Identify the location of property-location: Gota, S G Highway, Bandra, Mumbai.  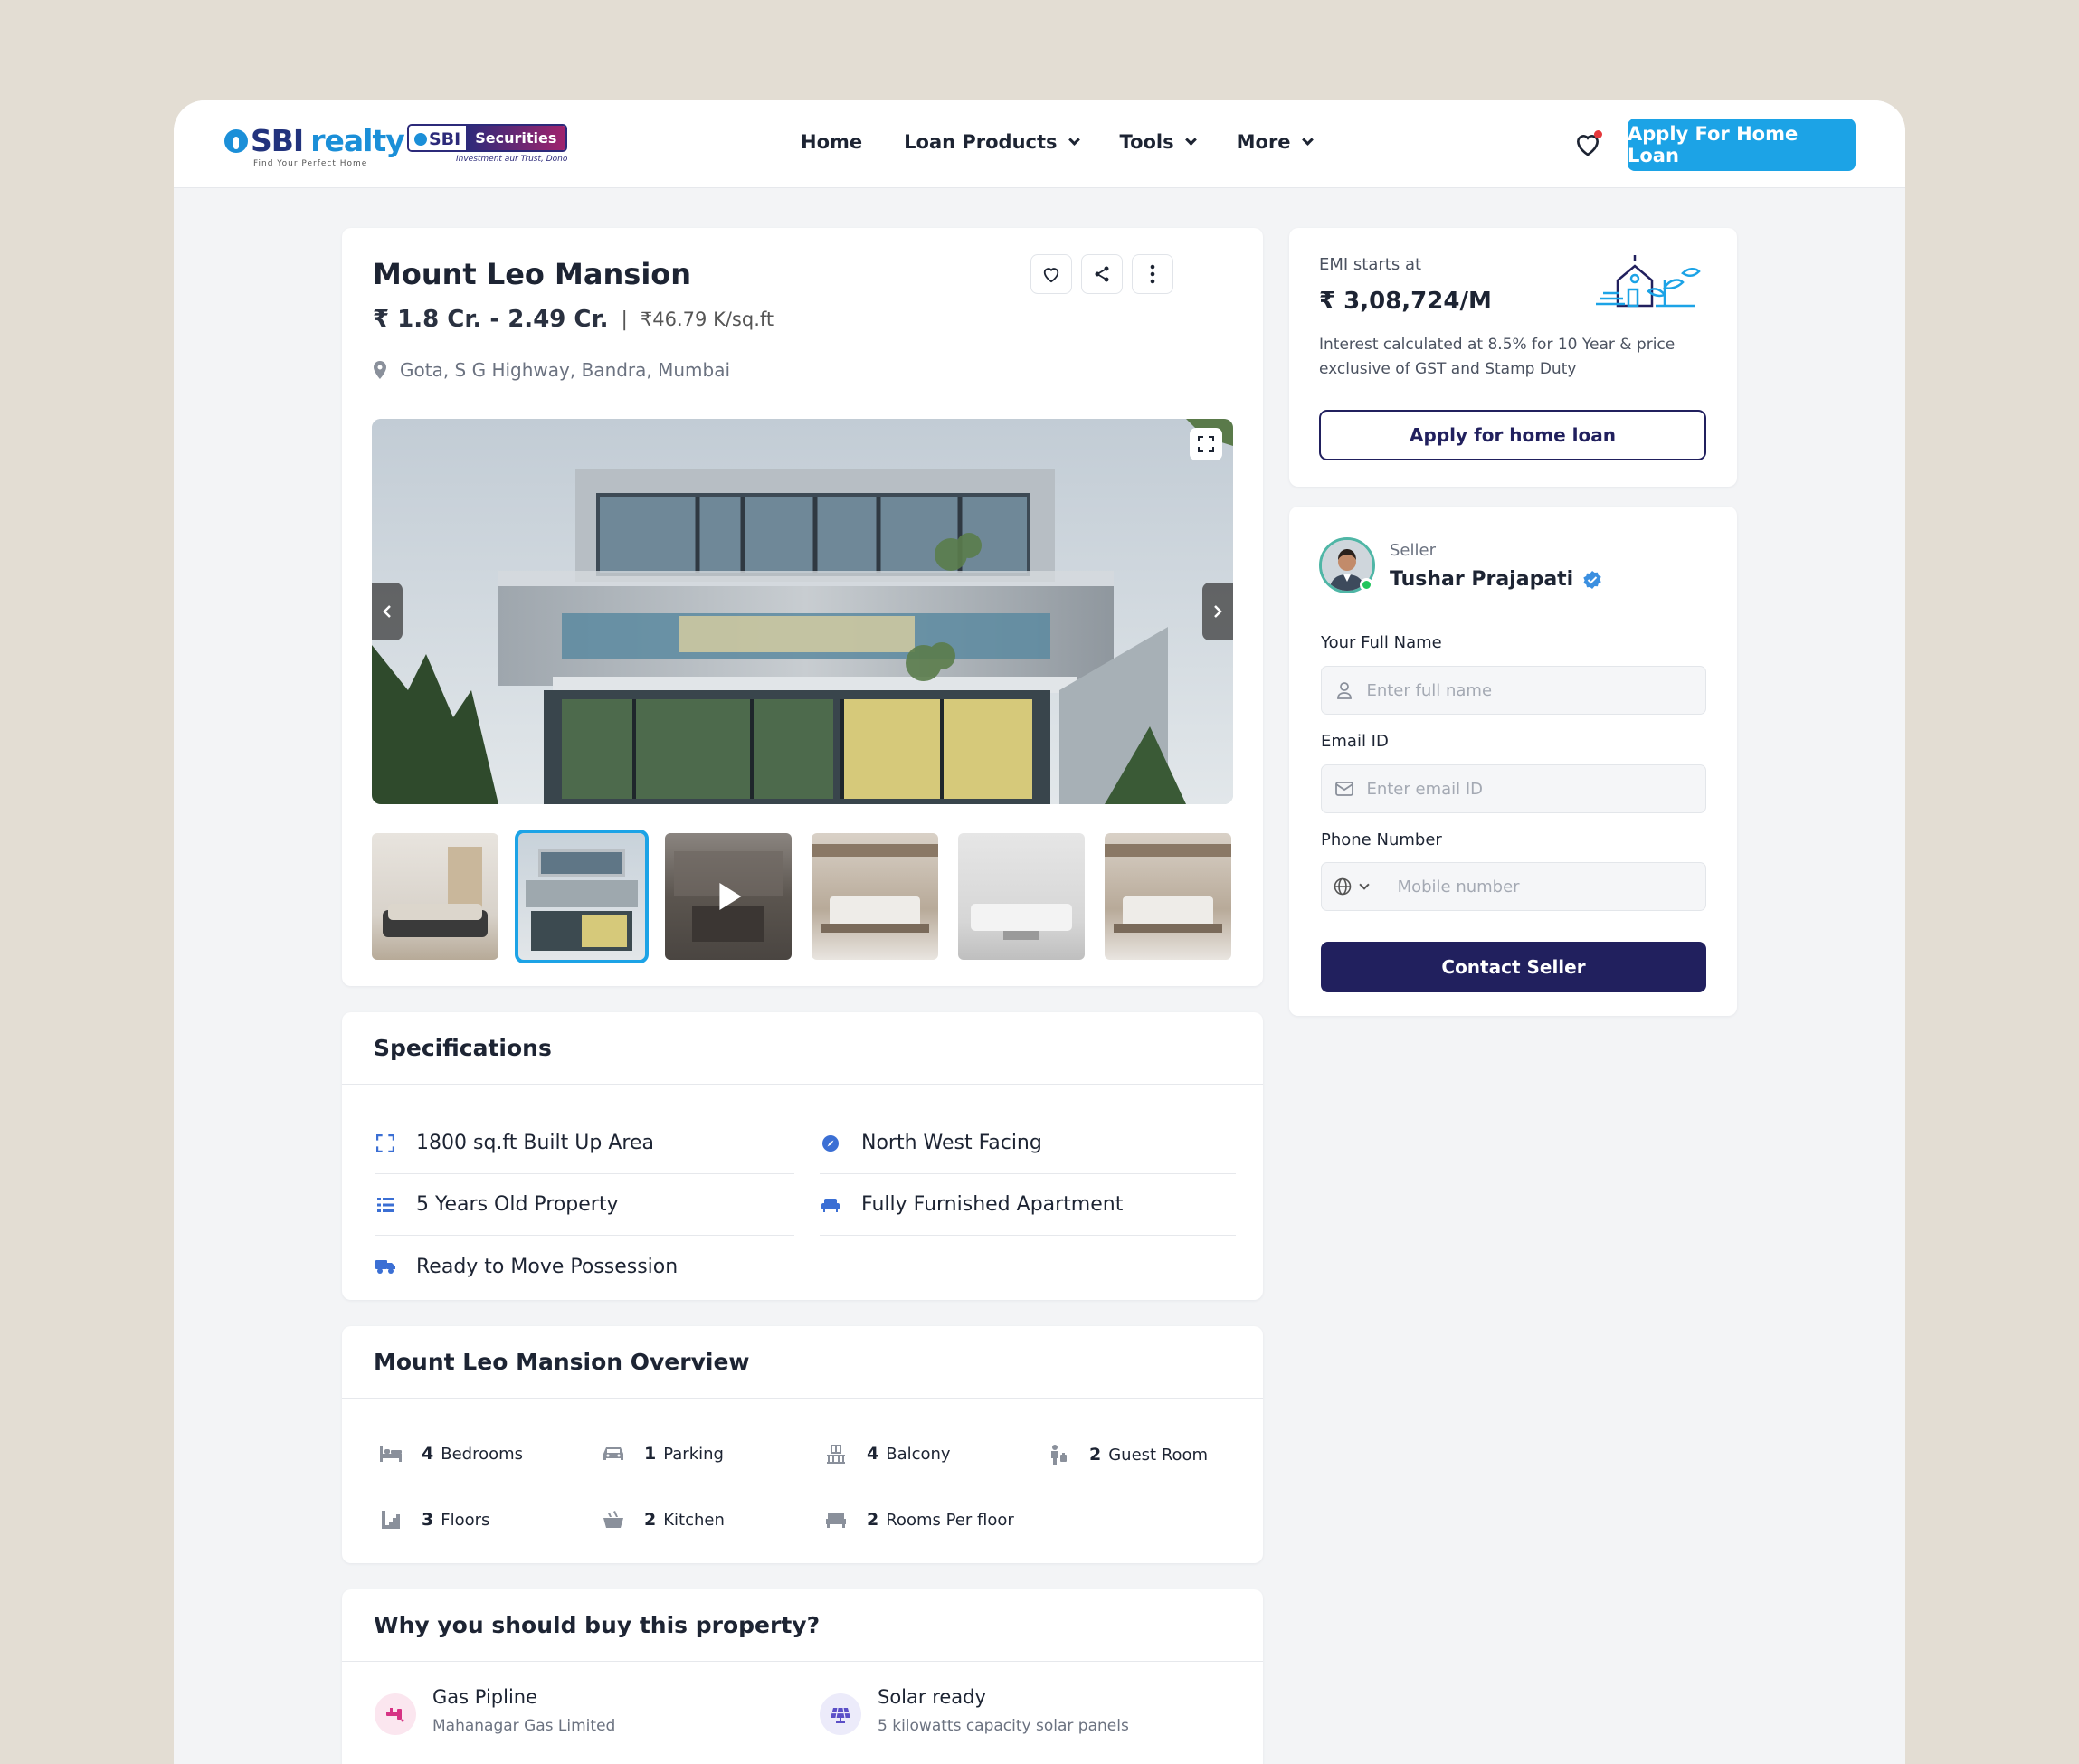
(551, 370).